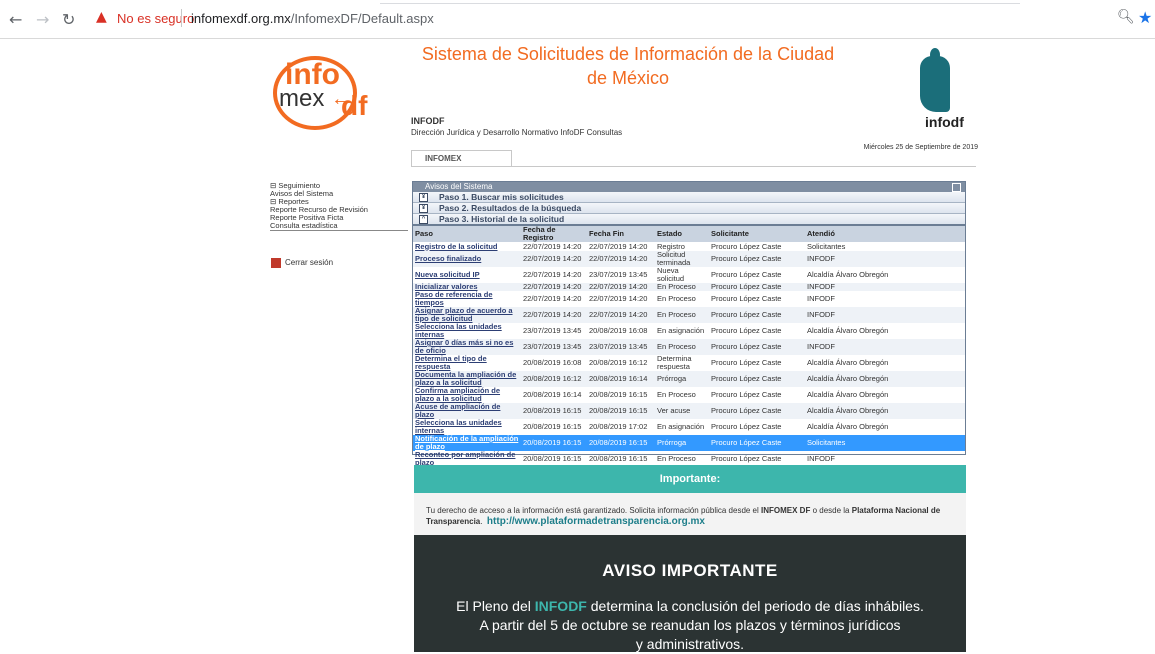  What do you see at coordinates (155, 18) in the screenshot?
I see `security-label: No es seguro` at bounding box center [155, 18].